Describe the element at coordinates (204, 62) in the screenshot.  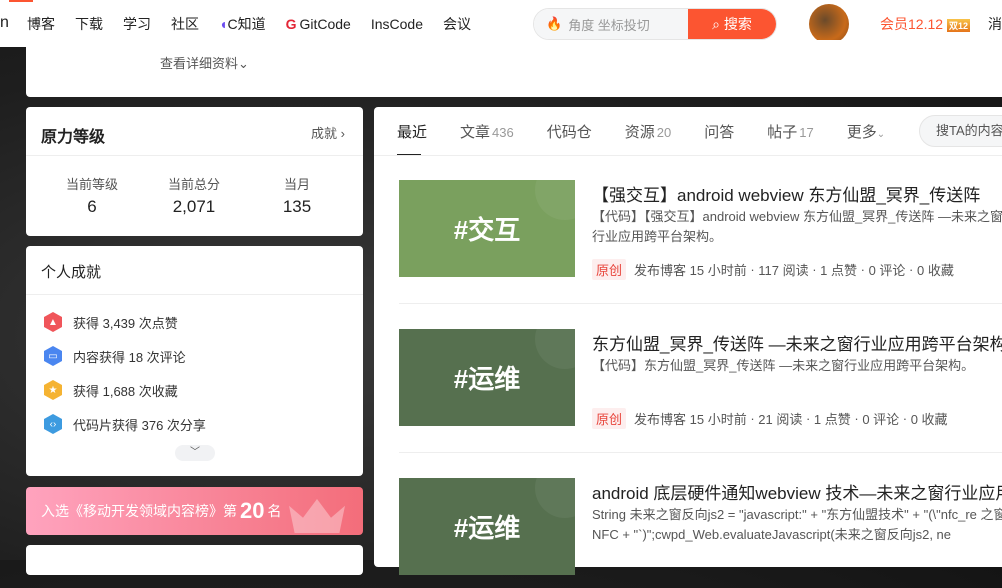
I see `view-details-link: 查看详细资料⌄` at that location.